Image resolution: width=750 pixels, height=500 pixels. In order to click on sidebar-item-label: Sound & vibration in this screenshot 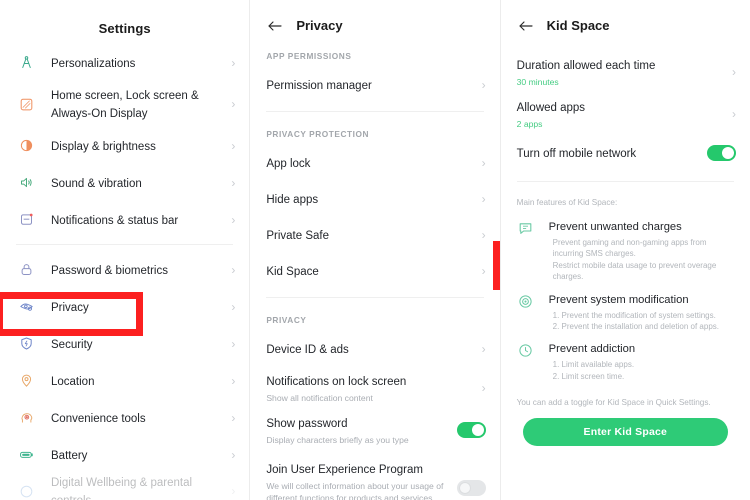, I will do `click(96, 183)`.